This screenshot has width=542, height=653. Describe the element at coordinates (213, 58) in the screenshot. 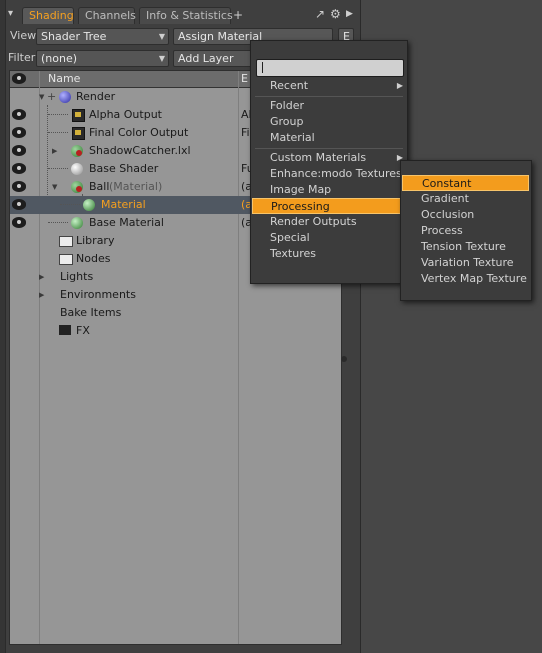

I see `add-layer-button: Add Layer` at that location.